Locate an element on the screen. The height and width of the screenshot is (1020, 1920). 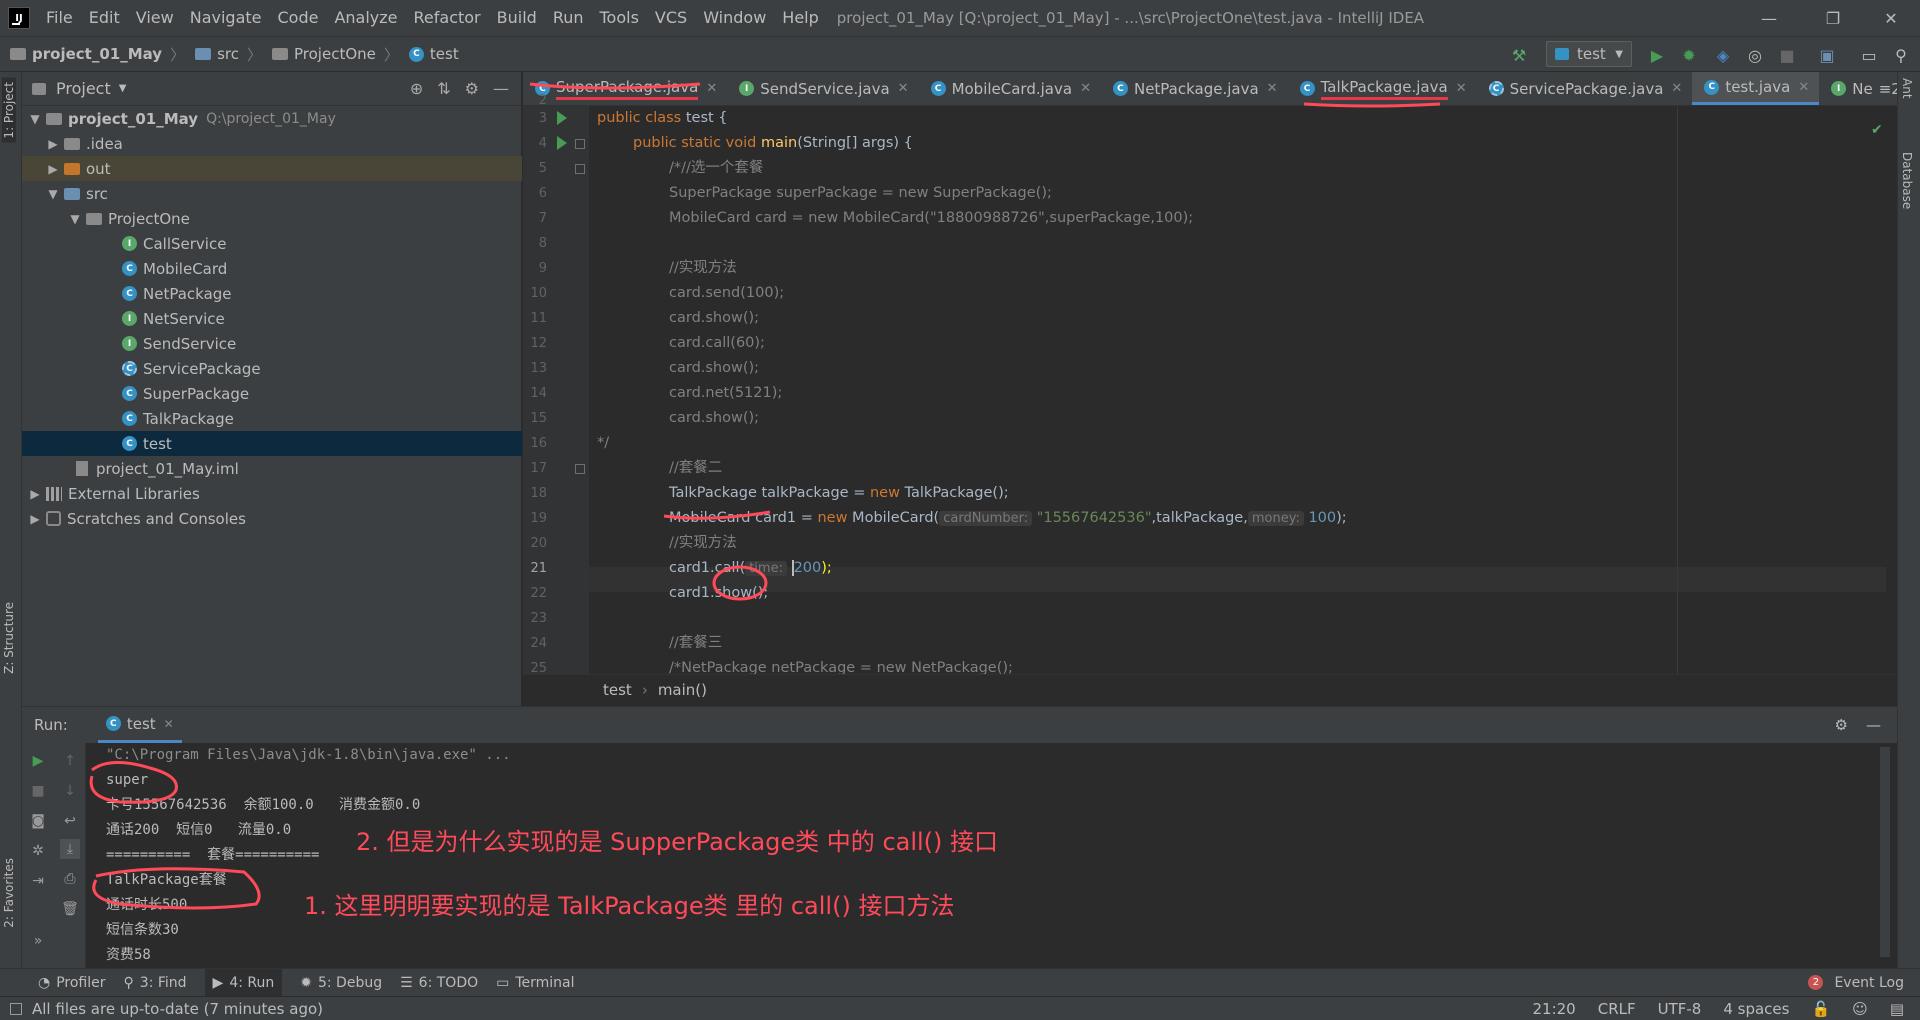
tab-superpackage: C SuperPackage.java ✕ is located at coordinates (625, 88).